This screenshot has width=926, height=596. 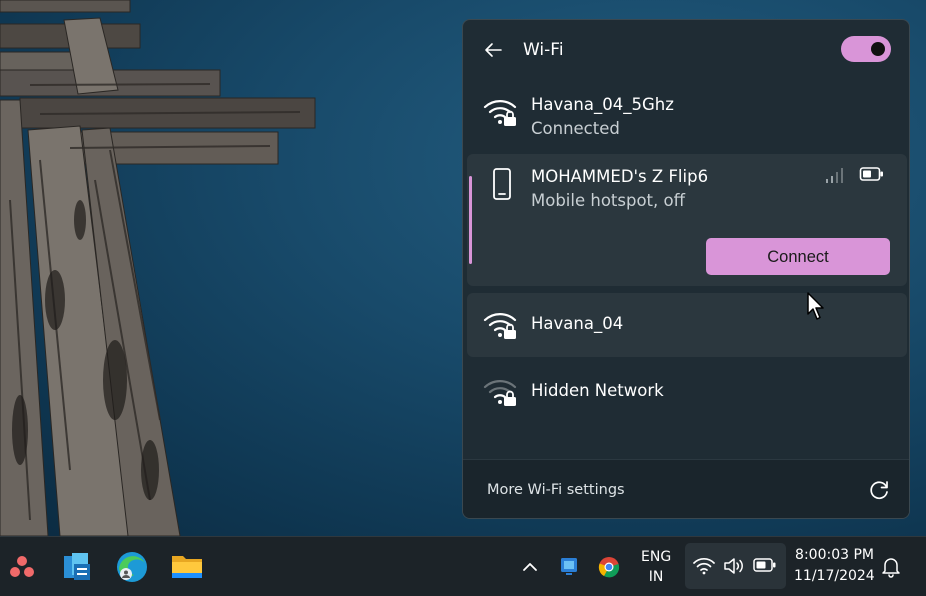 What do you see at coordinates (22, 567) in the screenshot?
I see `asana-app-icon` at bounding box center [22, 567].